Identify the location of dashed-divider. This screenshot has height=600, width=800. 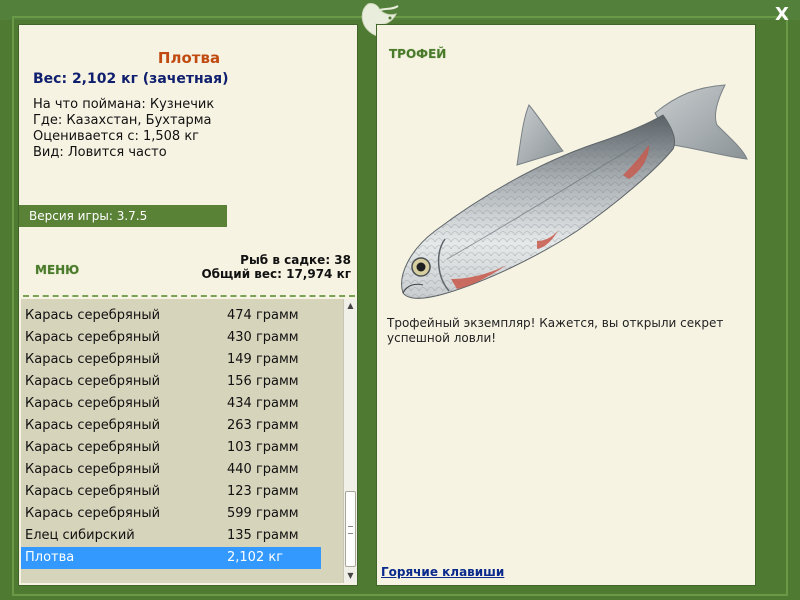
(189, 296).